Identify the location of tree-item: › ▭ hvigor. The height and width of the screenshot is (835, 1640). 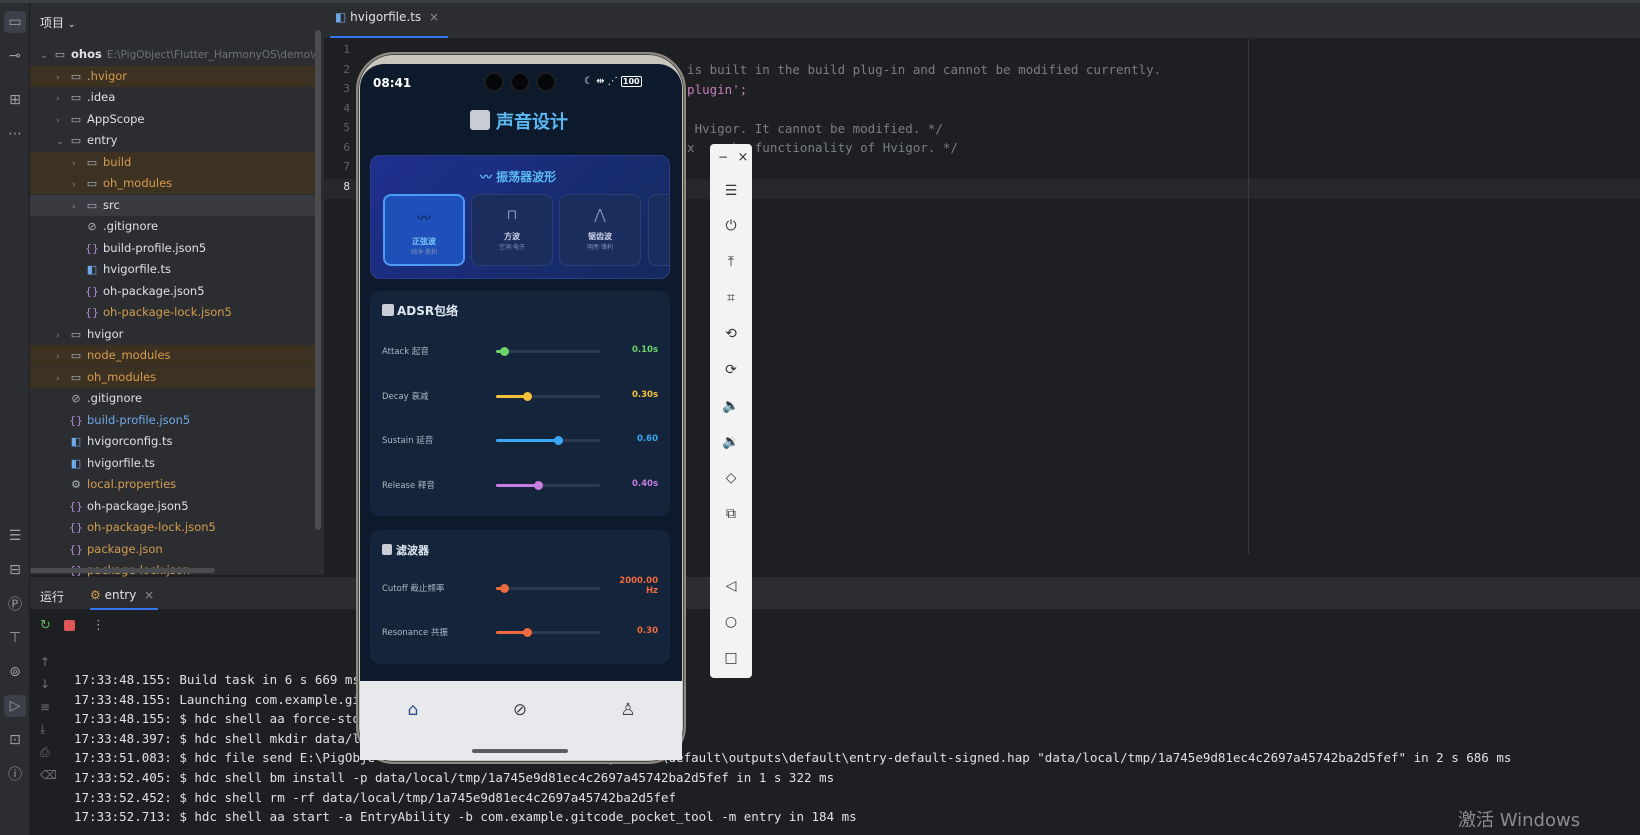
(173, 334).